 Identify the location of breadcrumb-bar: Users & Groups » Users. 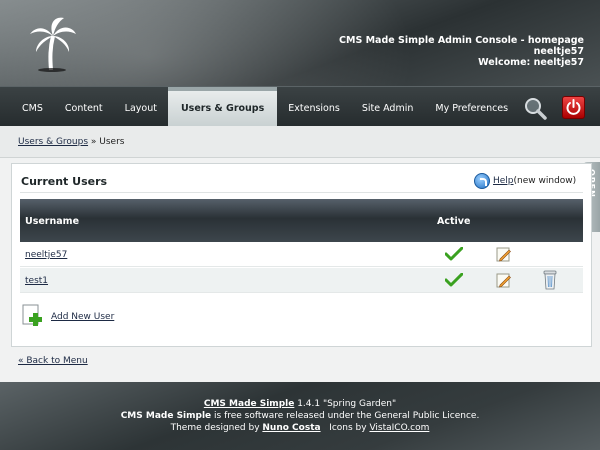
(300, 142).